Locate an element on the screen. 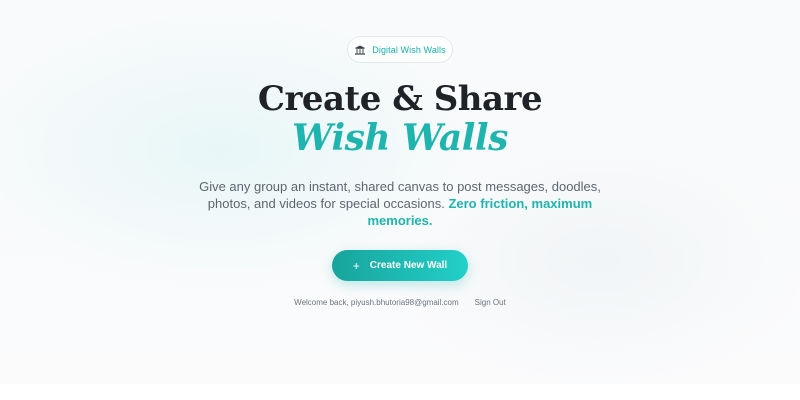 This screenshot has width=800, height=400. create-new-wall-button: + Create New Wall is located at coordinates (400, 265).